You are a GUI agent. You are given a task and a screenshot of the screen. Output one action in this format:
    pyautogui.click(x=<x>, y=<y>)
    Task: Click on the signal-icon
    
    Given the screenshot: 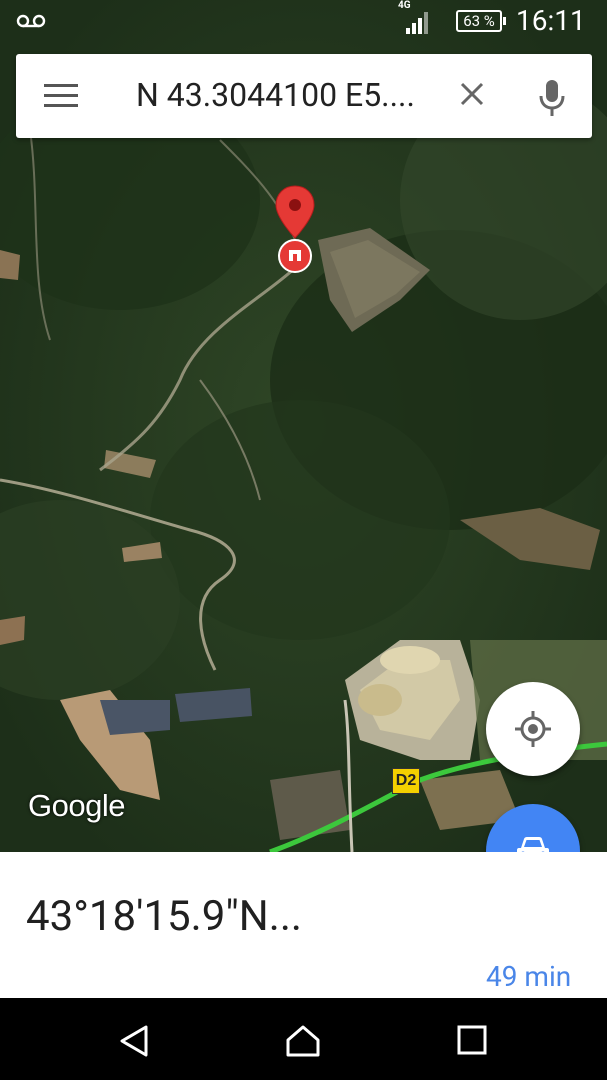 What is the action you would take?
    pyautogui.click(x=417, y=23)
    